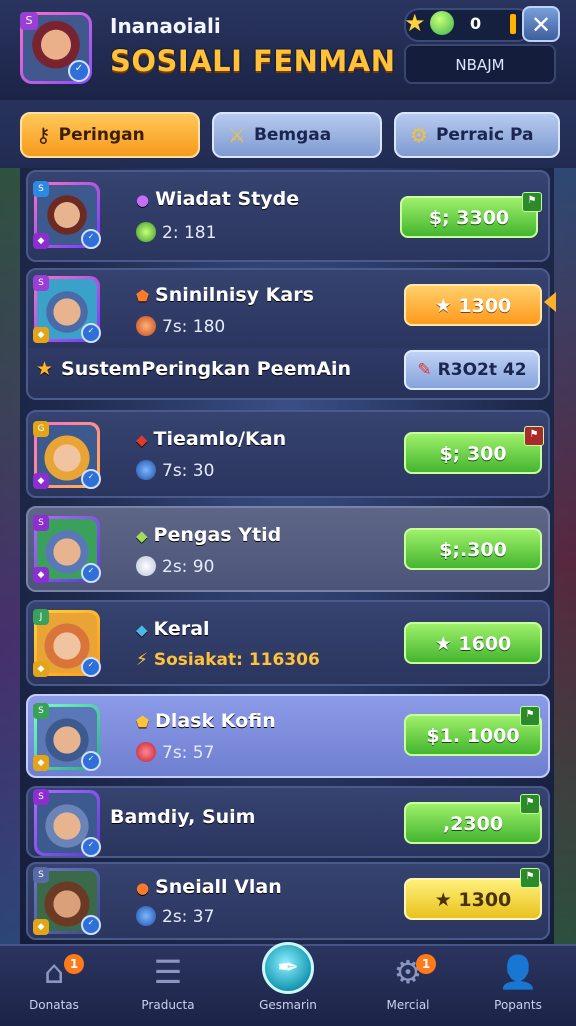  What do you see at coordinates (288, 309) in the screenshot?
I see `list-item: S ◆ ✓ ⬟ Sninilnisy Kars 7s: 180 ★ 1300` at bounding box center [288, 309].